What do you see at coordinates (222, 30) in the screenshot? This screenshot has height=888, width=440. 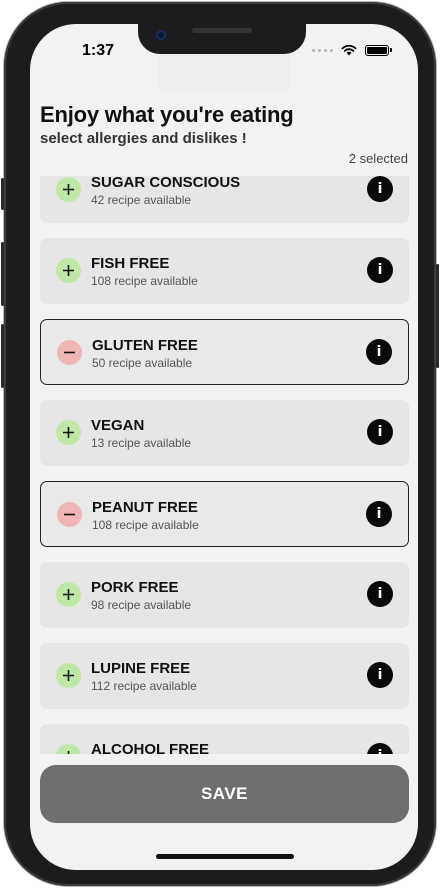 I see `speaker-grille` at bounding box center [222, 30].